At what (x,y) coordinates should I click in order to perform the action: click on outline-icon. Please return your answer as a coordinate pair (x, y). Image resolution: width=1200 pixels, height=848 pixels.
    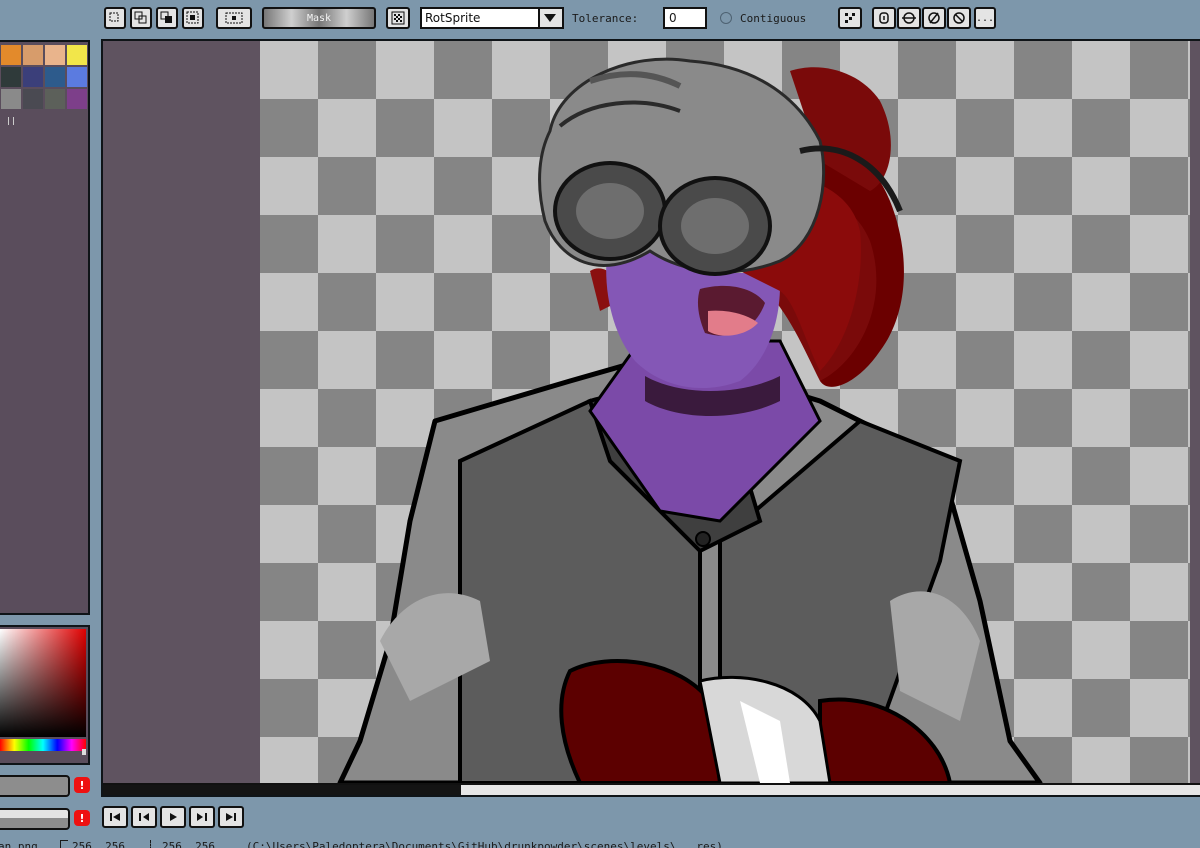
    Looking at the image, I should click on (909, 18).